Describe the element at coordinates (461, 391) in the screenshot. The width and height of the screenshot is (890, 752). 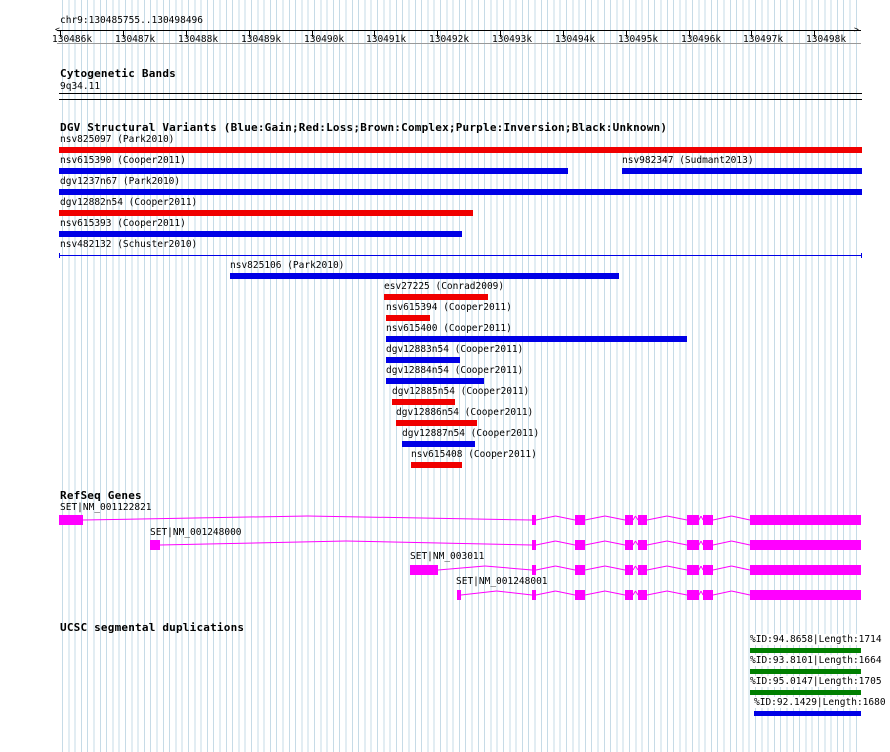
I see `dgv-feature-label: dgv12885n54 (Cooper2011)` at that location.